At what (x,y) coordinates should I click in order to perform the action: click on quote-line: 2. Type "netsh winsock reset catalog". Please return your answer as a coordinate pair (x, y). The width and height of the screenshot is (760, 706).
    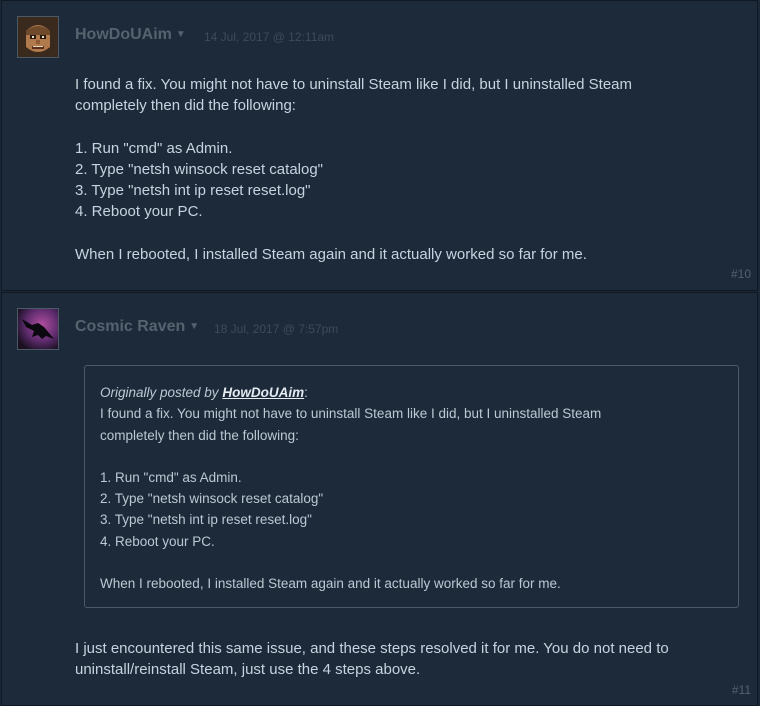
    Looking at the image, I should click on (212, 499).